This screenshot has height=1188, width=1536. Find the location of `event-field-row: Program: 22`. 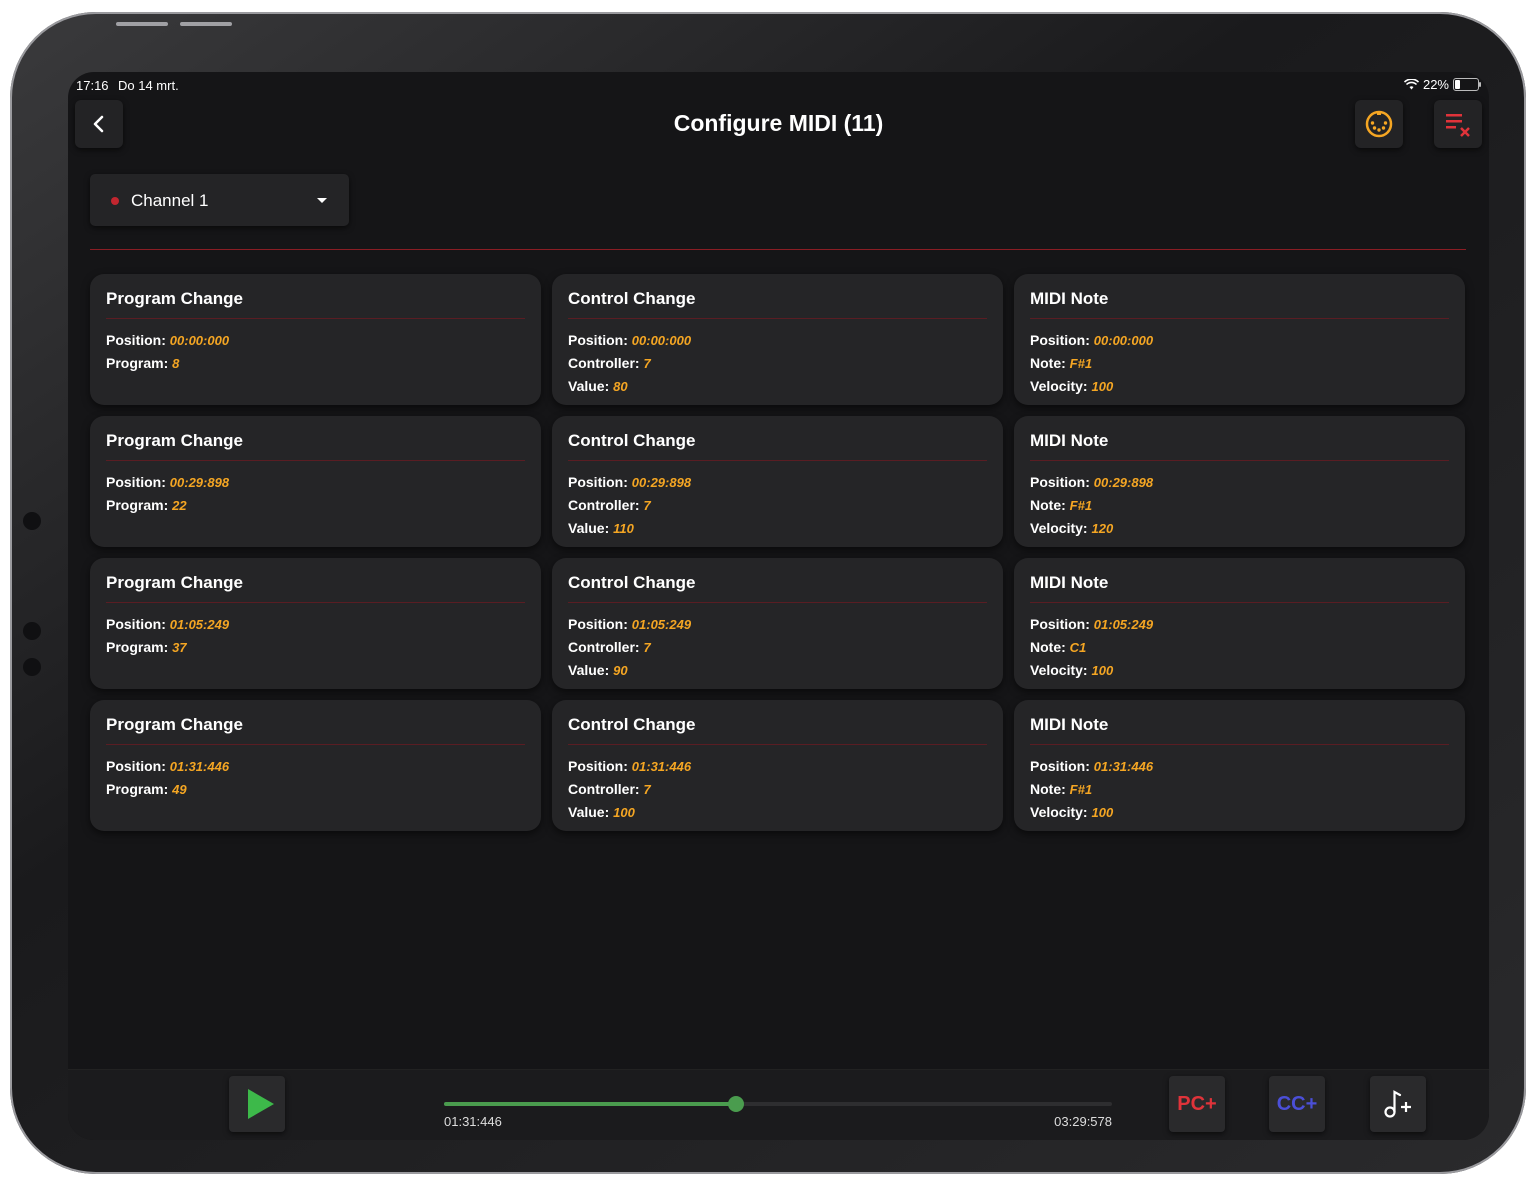

event-field-row: Program: 22 is located at coordinates (167, 505).